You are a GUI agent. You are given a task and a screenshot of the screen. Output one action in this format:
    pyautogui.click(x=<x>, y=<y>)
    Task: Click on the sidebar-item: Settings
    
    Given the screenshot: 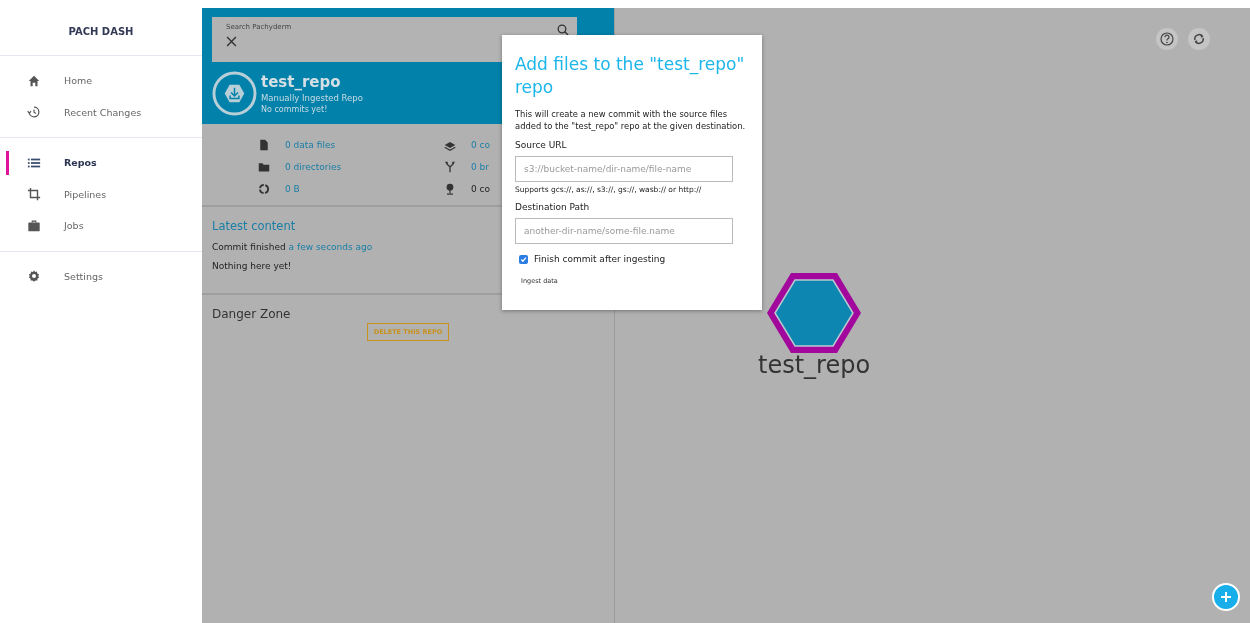 What is the action you would take?
    pyautogui.click(x=101, y=276)
    